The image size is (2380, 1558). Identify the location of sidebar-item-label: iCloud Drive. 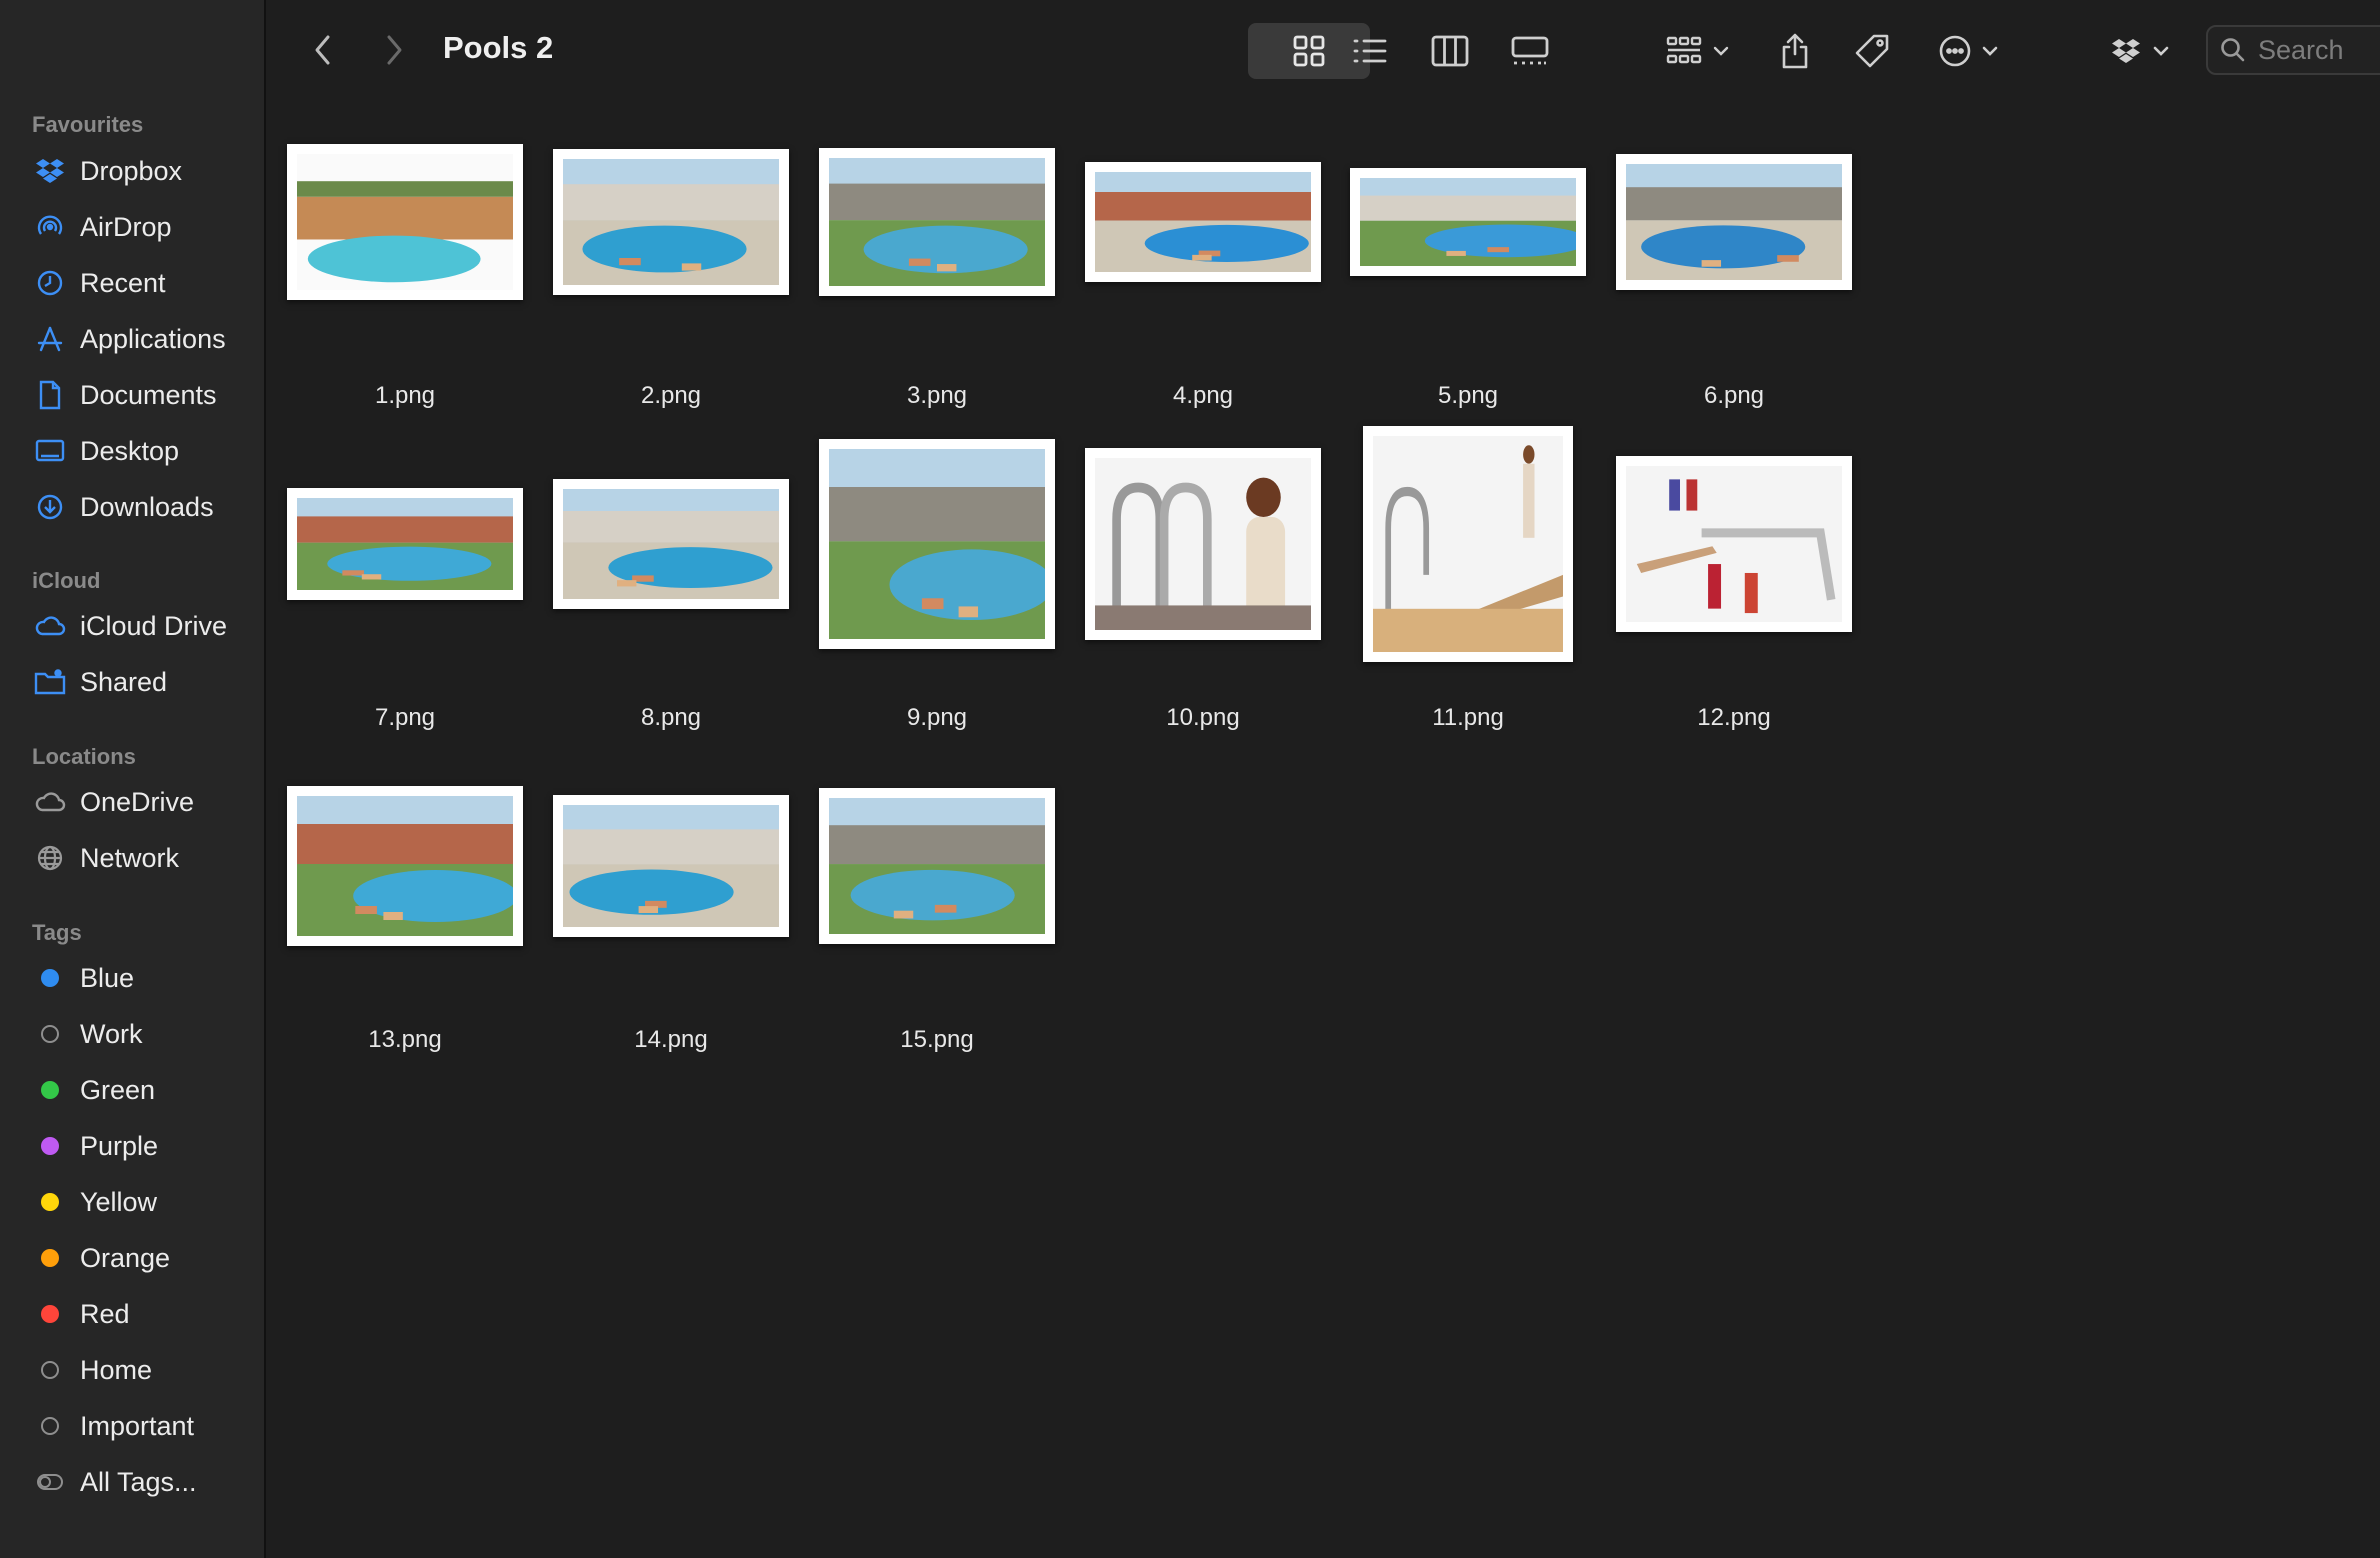
(154, 625).